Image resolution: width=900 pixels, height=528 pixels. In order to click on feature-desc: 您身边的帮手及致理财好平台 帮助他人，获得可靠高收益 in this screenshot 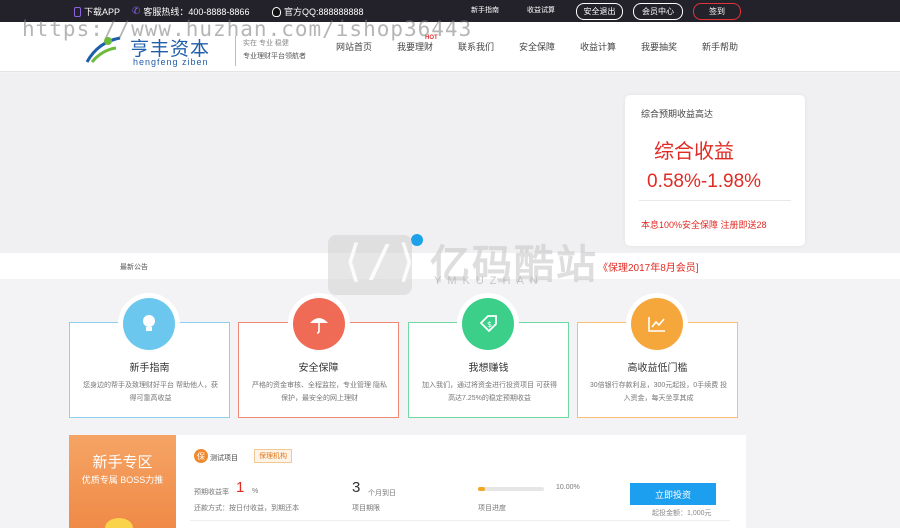, I will do `click(150, 392)`.